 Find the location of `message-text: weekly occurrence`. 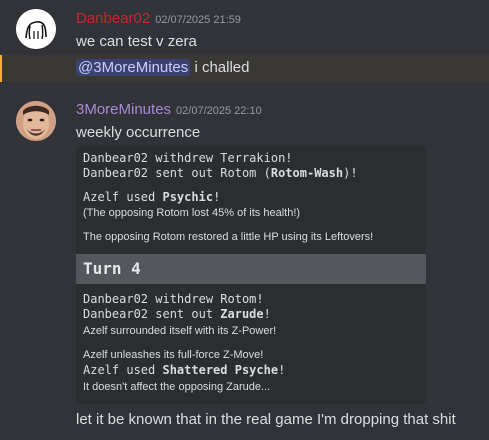

message-text: weekly occurrence is located at coordinates (138, 132).